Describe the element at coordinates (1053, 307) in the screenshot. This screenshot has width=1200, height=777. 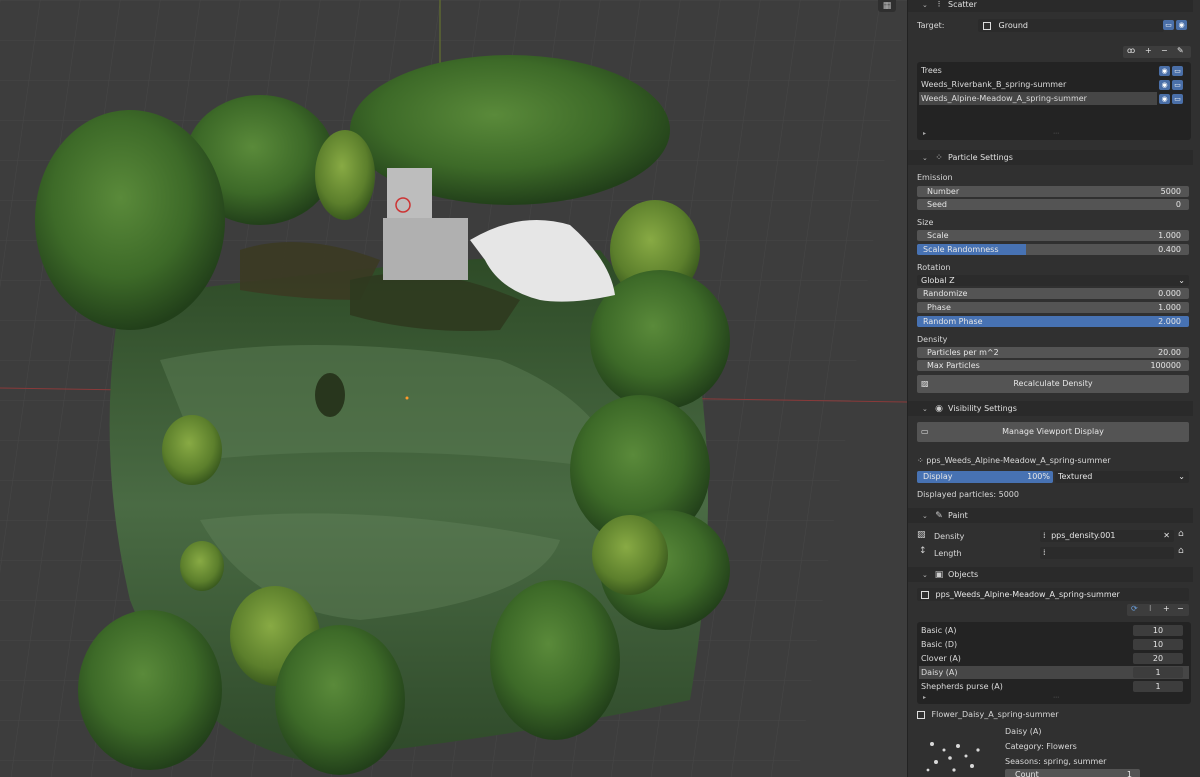
I see `phase-field: Phase 1.000` at that location.